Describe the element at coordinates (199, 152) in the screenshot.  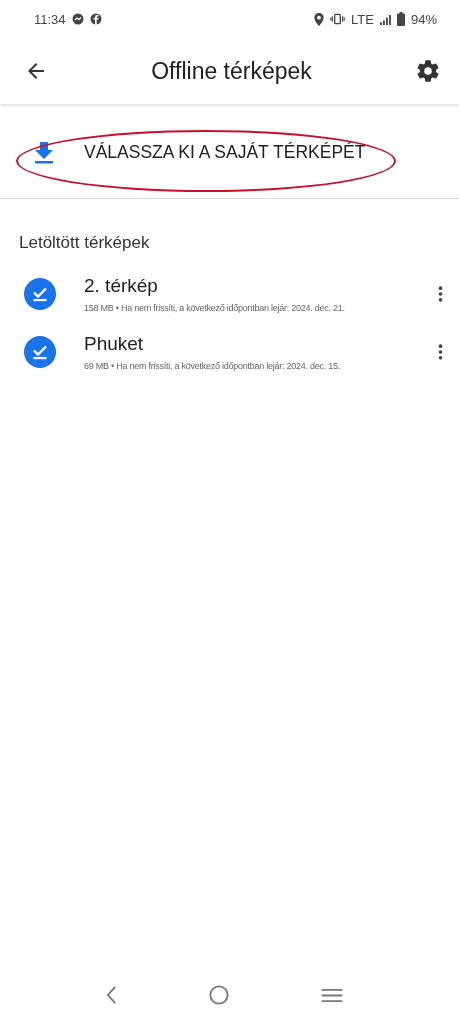
I see `select-map-button: VÁLASSZA KI A SAJÁT TÉRKÉPÉT` at that location.